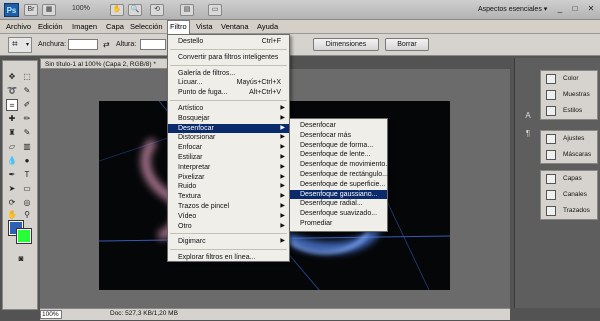 This screenshot has height=321, width=600. Describe the element at coordinates (228, 42) in the screenshot. I see `menu-item-destello: Destello Ctrl+F` at that location.